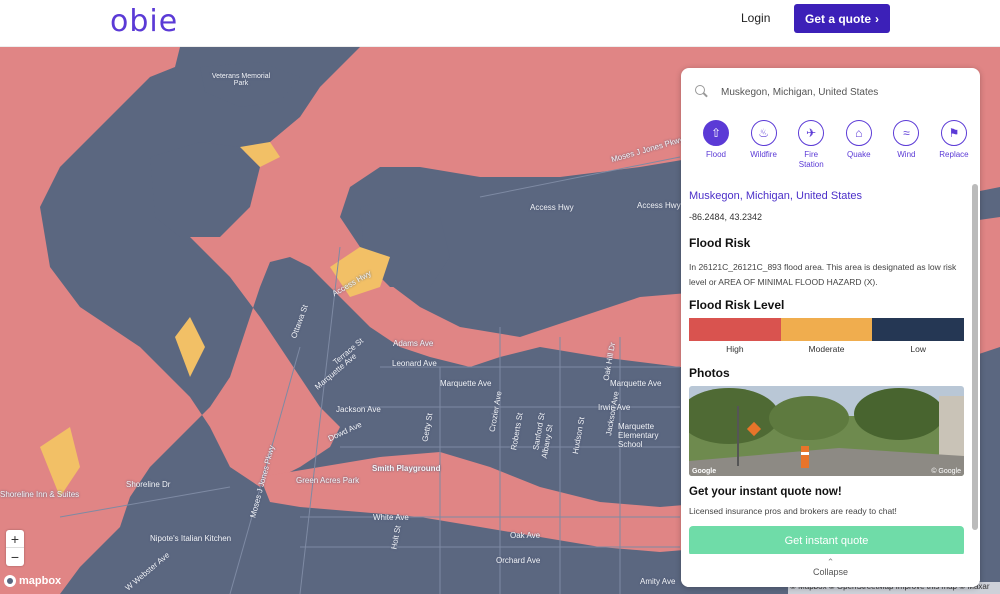  Describe the element at coordinates (40, 581) in the screenshot. I see `mapbox-label: mapbox` at that location.